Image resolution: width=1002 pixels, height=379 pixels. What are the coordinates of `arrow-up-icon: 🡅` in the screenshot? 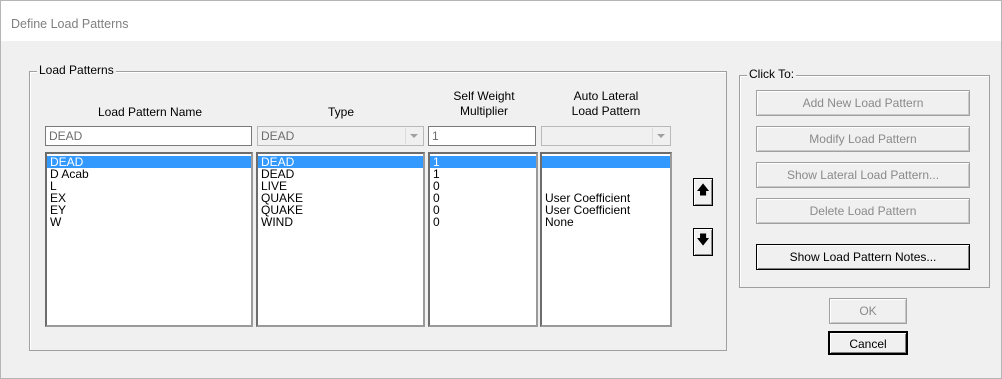 It's located at (703, 189).